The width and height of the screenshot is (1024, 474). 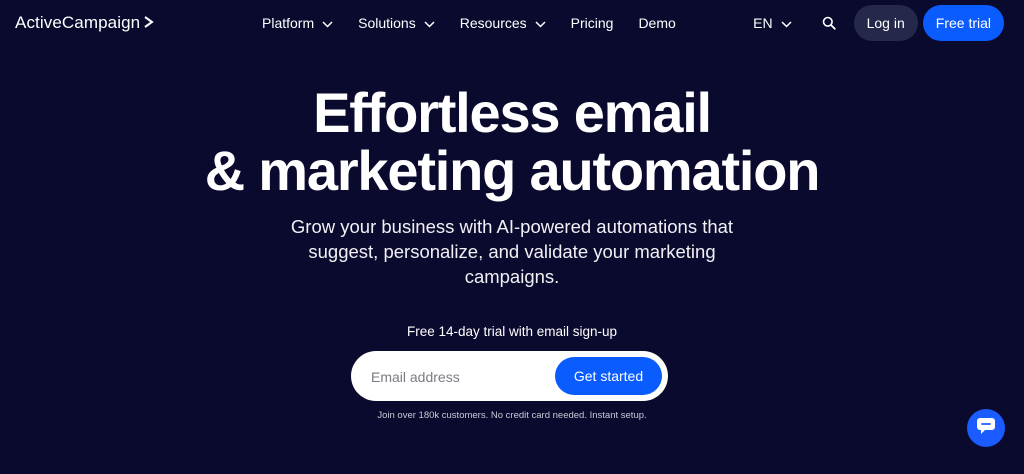 I want to click on menu-item-resources: Resources, so click(x=503, y=23).